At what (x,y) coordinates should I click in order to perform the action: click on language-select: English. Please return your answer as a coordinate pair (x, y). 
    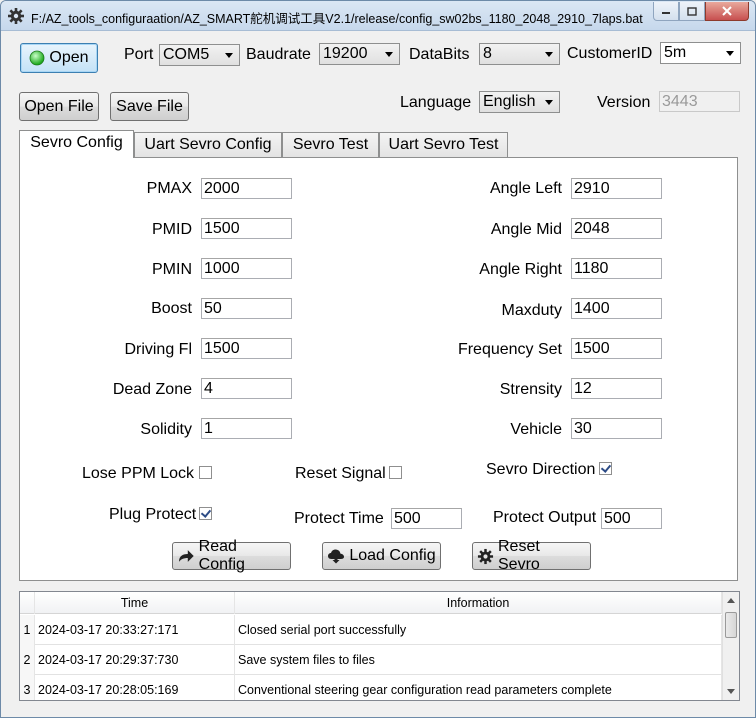
    Looking at the image, I should click on (519, 102).